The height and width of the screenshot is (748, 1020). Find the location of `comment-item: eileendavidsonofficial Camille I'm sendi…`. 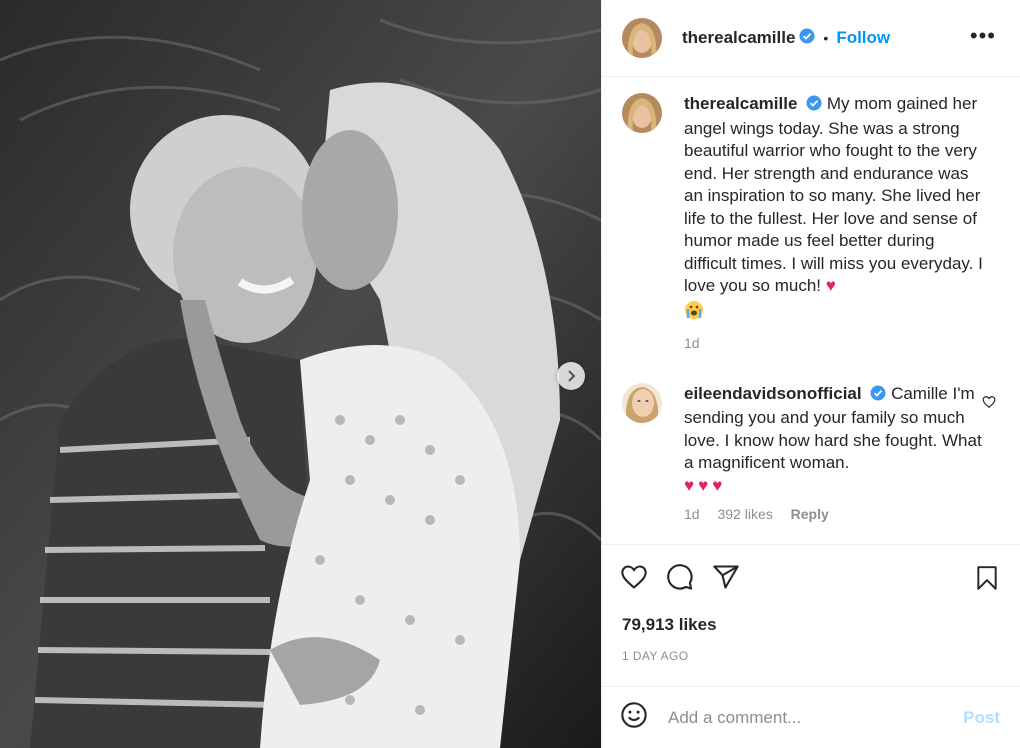

comment-item: eileendavidsonofficial Camille I'm sendi… is located at coordinates (811, 454).